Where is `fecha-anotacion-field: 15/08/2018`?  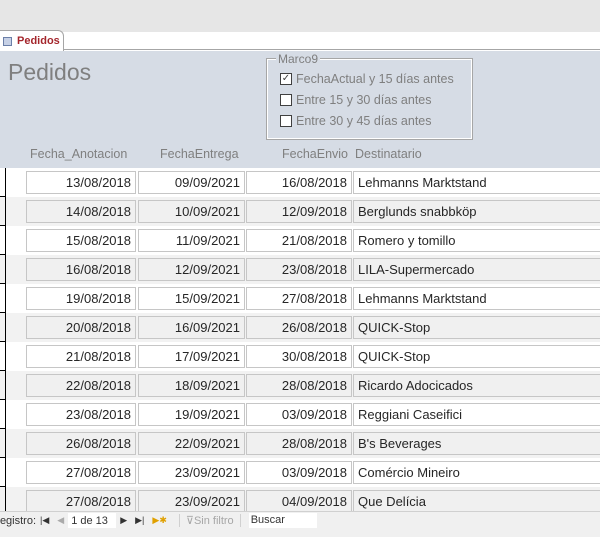
fecha-anotacion-field: 15/08/2018 is located at coordinates (81, 240).